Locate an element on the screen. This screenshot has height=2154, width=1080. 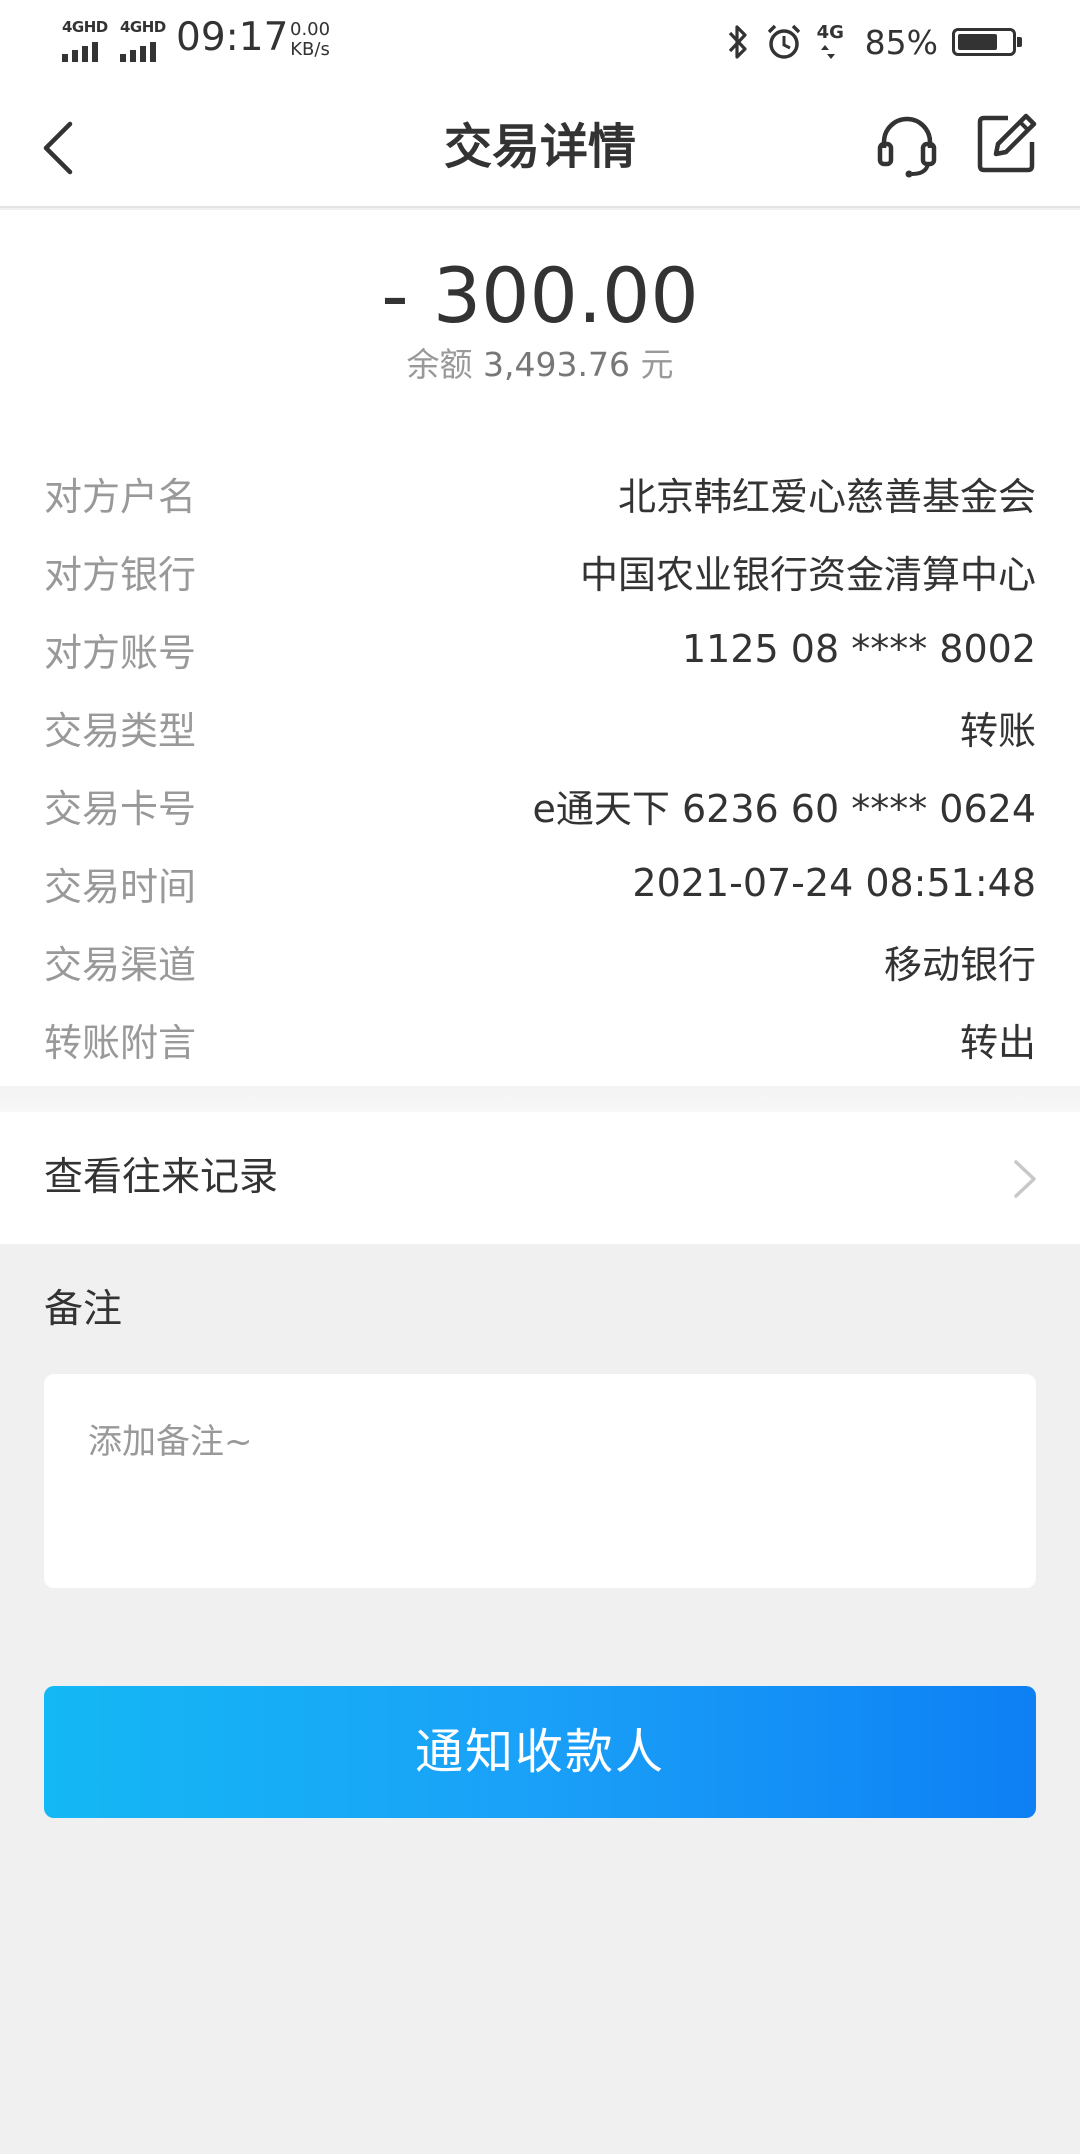
detail-value: 转账 is located at coordinates (997, 730).